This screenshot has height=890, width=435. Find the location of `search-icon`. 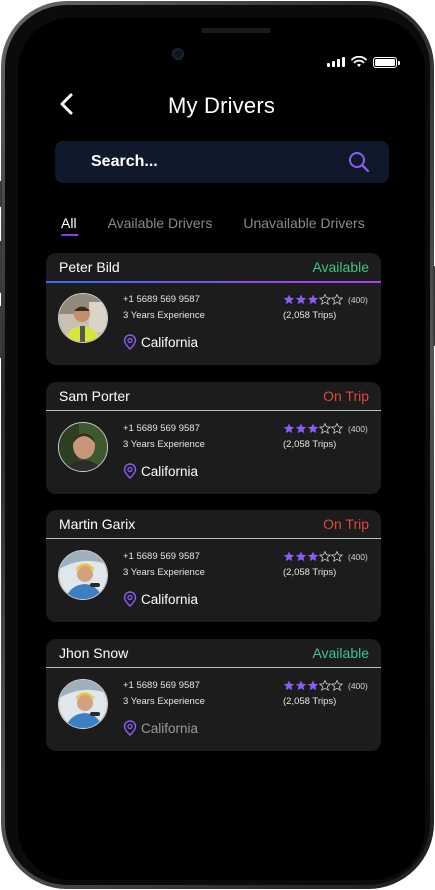

search-icon is located at coordinates (359, 162).